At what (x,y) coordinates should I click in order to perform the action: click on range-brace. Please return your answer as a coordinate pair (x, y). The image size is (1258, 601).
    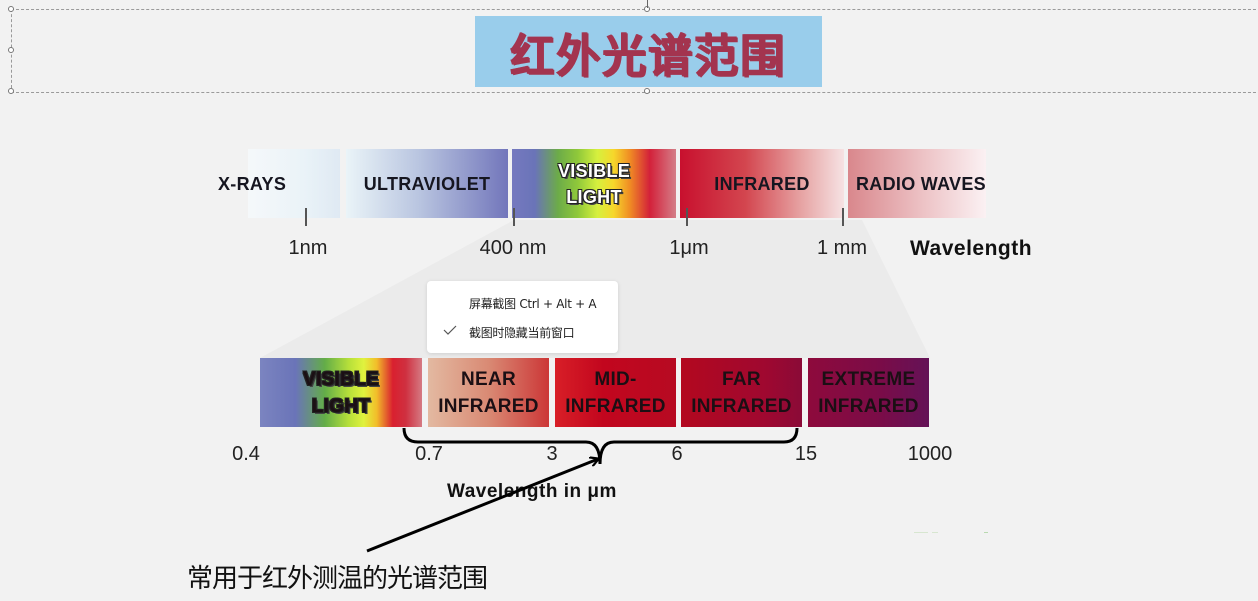
    Looking at the image, I should click on (600, 446).